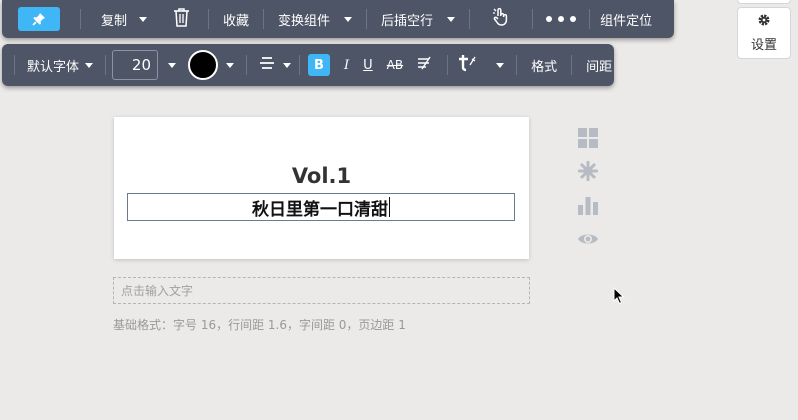 The image size is (798, 420). What do you see at coordinates (425, 65) in the screenshot?
I see `clear-format-icon` at bounding box center [425, 65].